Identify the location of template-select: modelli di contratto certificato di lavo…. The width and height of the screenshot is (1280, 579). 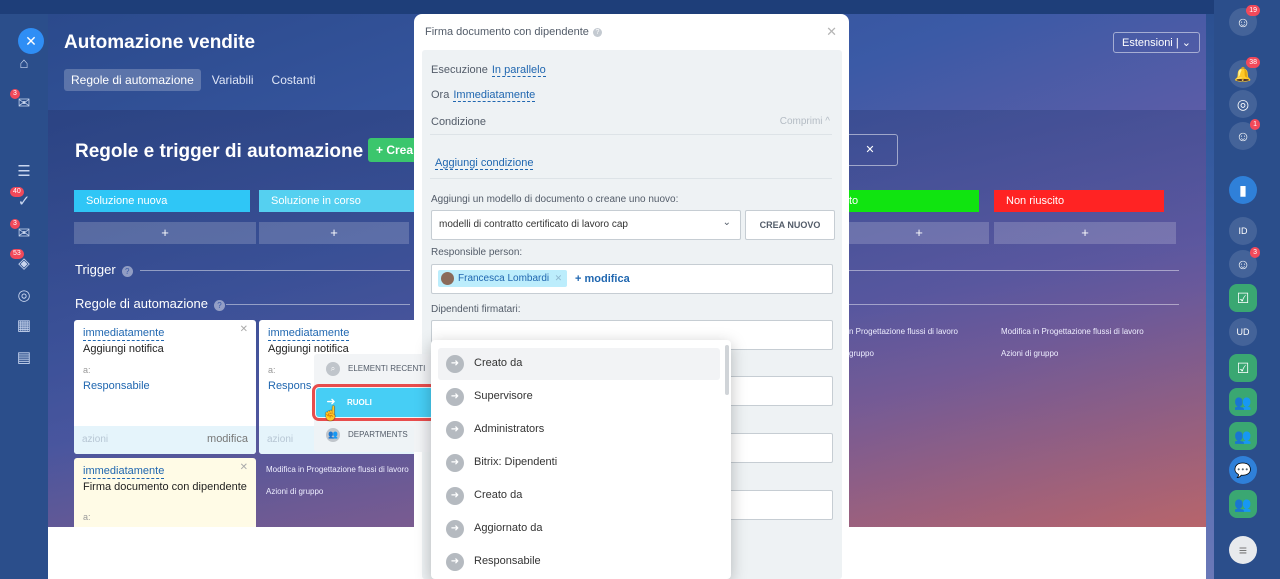
(586, 225).